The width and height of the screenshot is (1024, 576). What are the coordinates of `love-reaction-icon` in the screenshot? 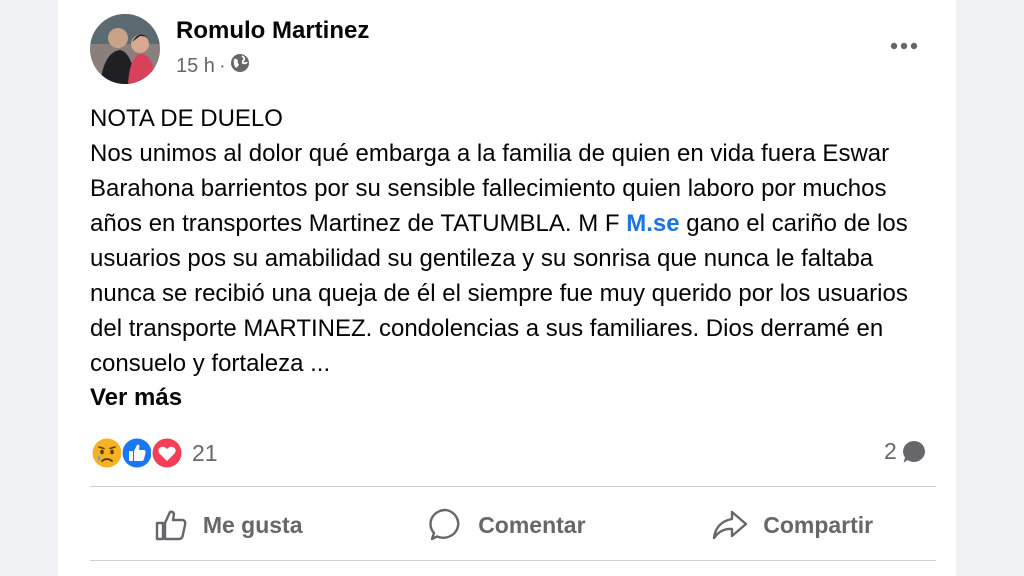 It's located at (167, 453).